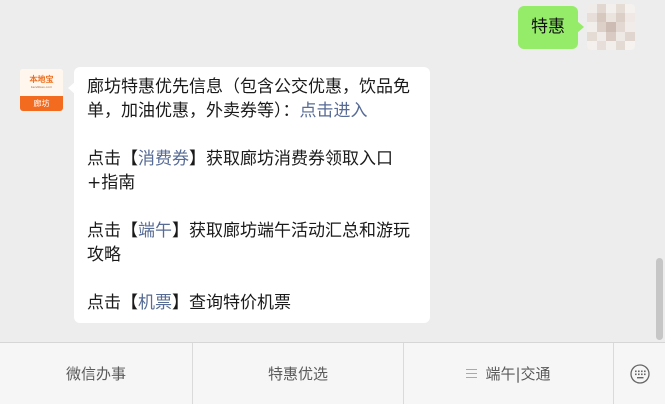  I want to click on menu-item-label: 微信办事, so click(95, 374).